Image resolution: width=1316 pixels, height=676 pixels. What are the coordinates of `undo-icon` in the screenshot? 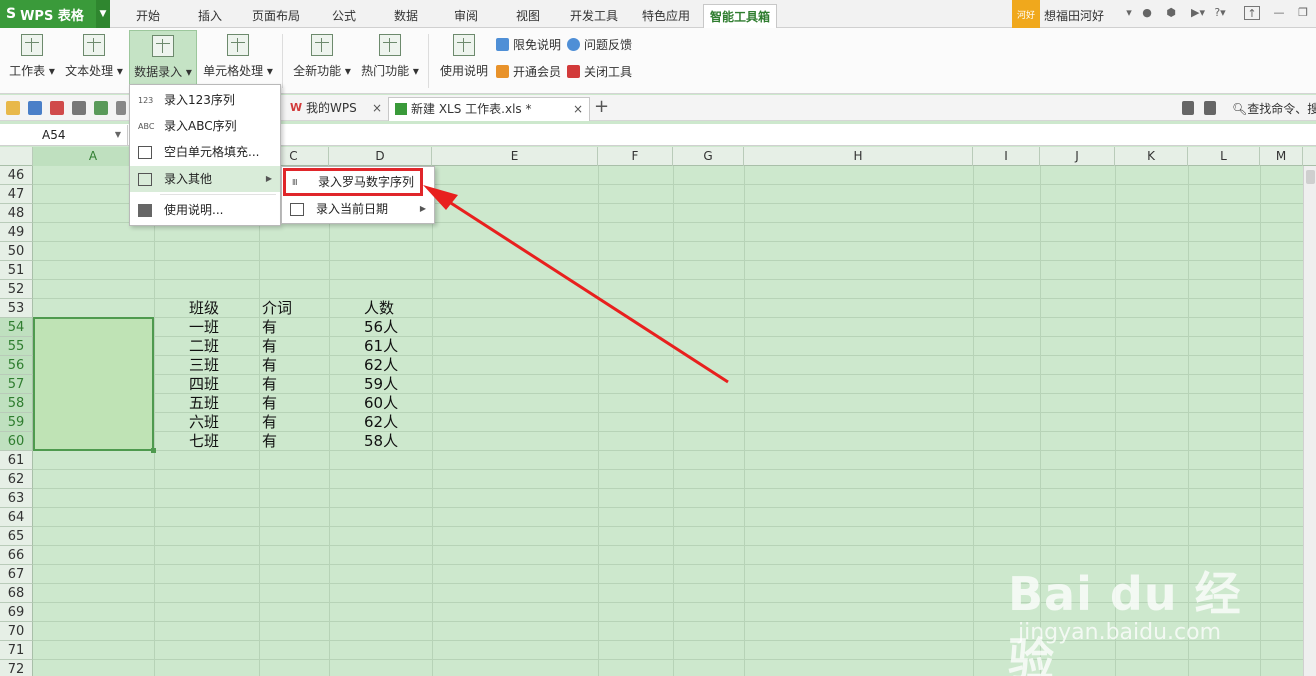 It's located at (121, 108).